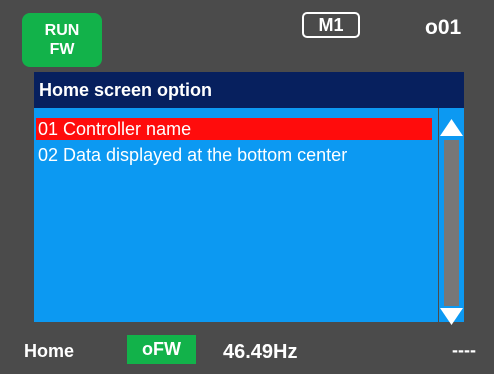  What do you see at coordinates (260, 352) in the screenshot?
I see `frequency-readout: 46.49Hz` at bounding box center [260, 352].